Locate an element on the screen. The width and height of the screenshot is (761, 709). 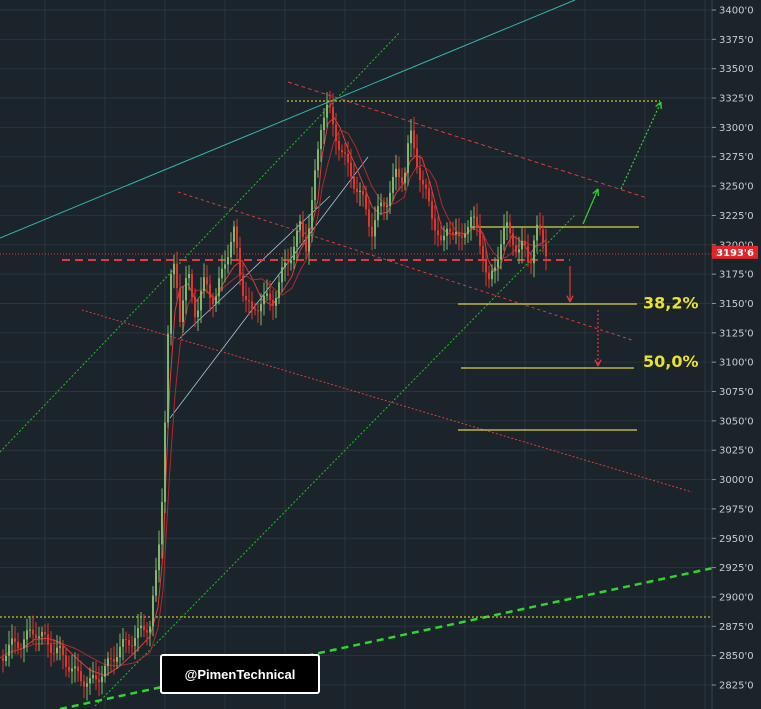
tick-label: 2950'0 is located at coordinates (736, 539).